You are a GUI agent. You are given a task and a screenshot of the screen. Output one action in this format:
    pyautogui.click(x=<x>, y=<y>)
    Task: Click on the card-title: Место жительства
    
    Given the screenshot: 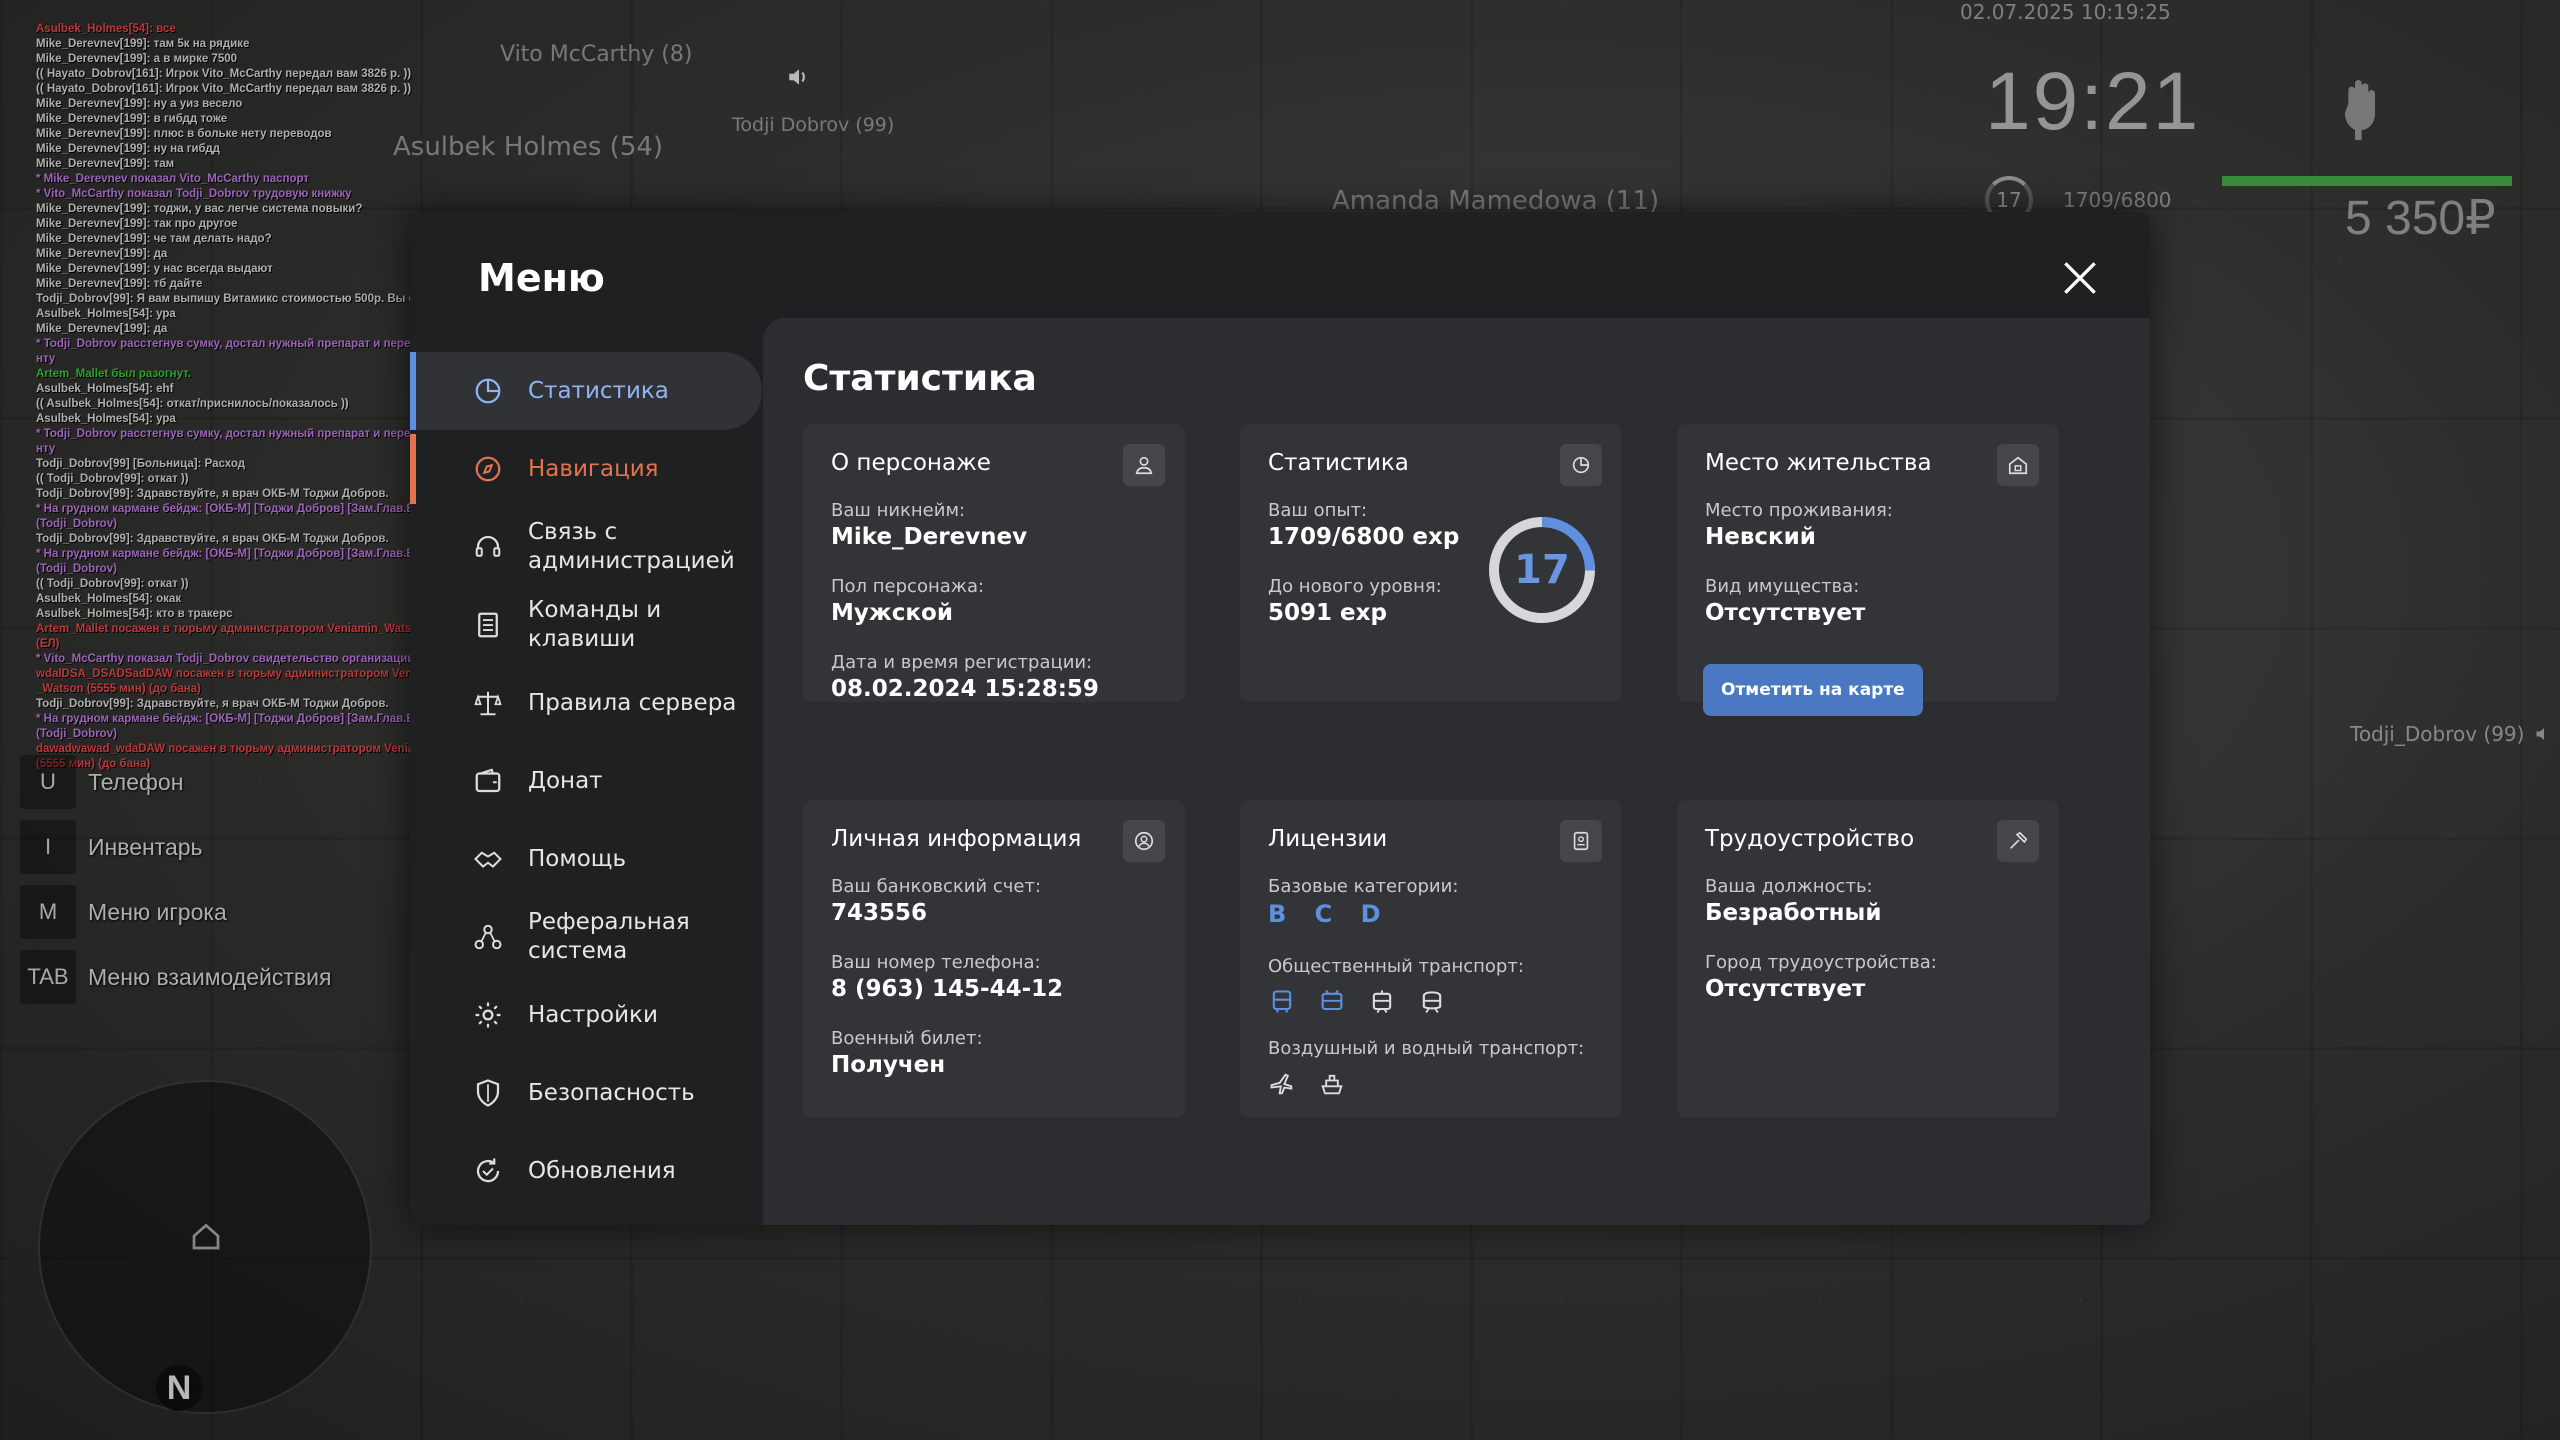 What is the action you would take?
    pyautogui.click(x=1818, y=463)
    